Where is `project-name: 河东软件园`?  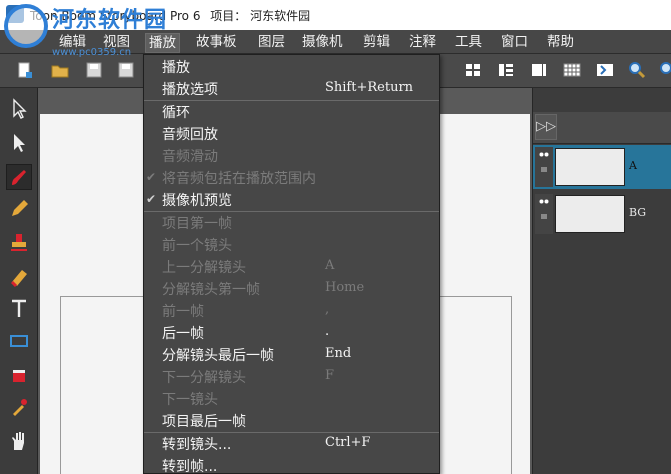
project-name: 河东软件园 is located at coordinates (280, 16).